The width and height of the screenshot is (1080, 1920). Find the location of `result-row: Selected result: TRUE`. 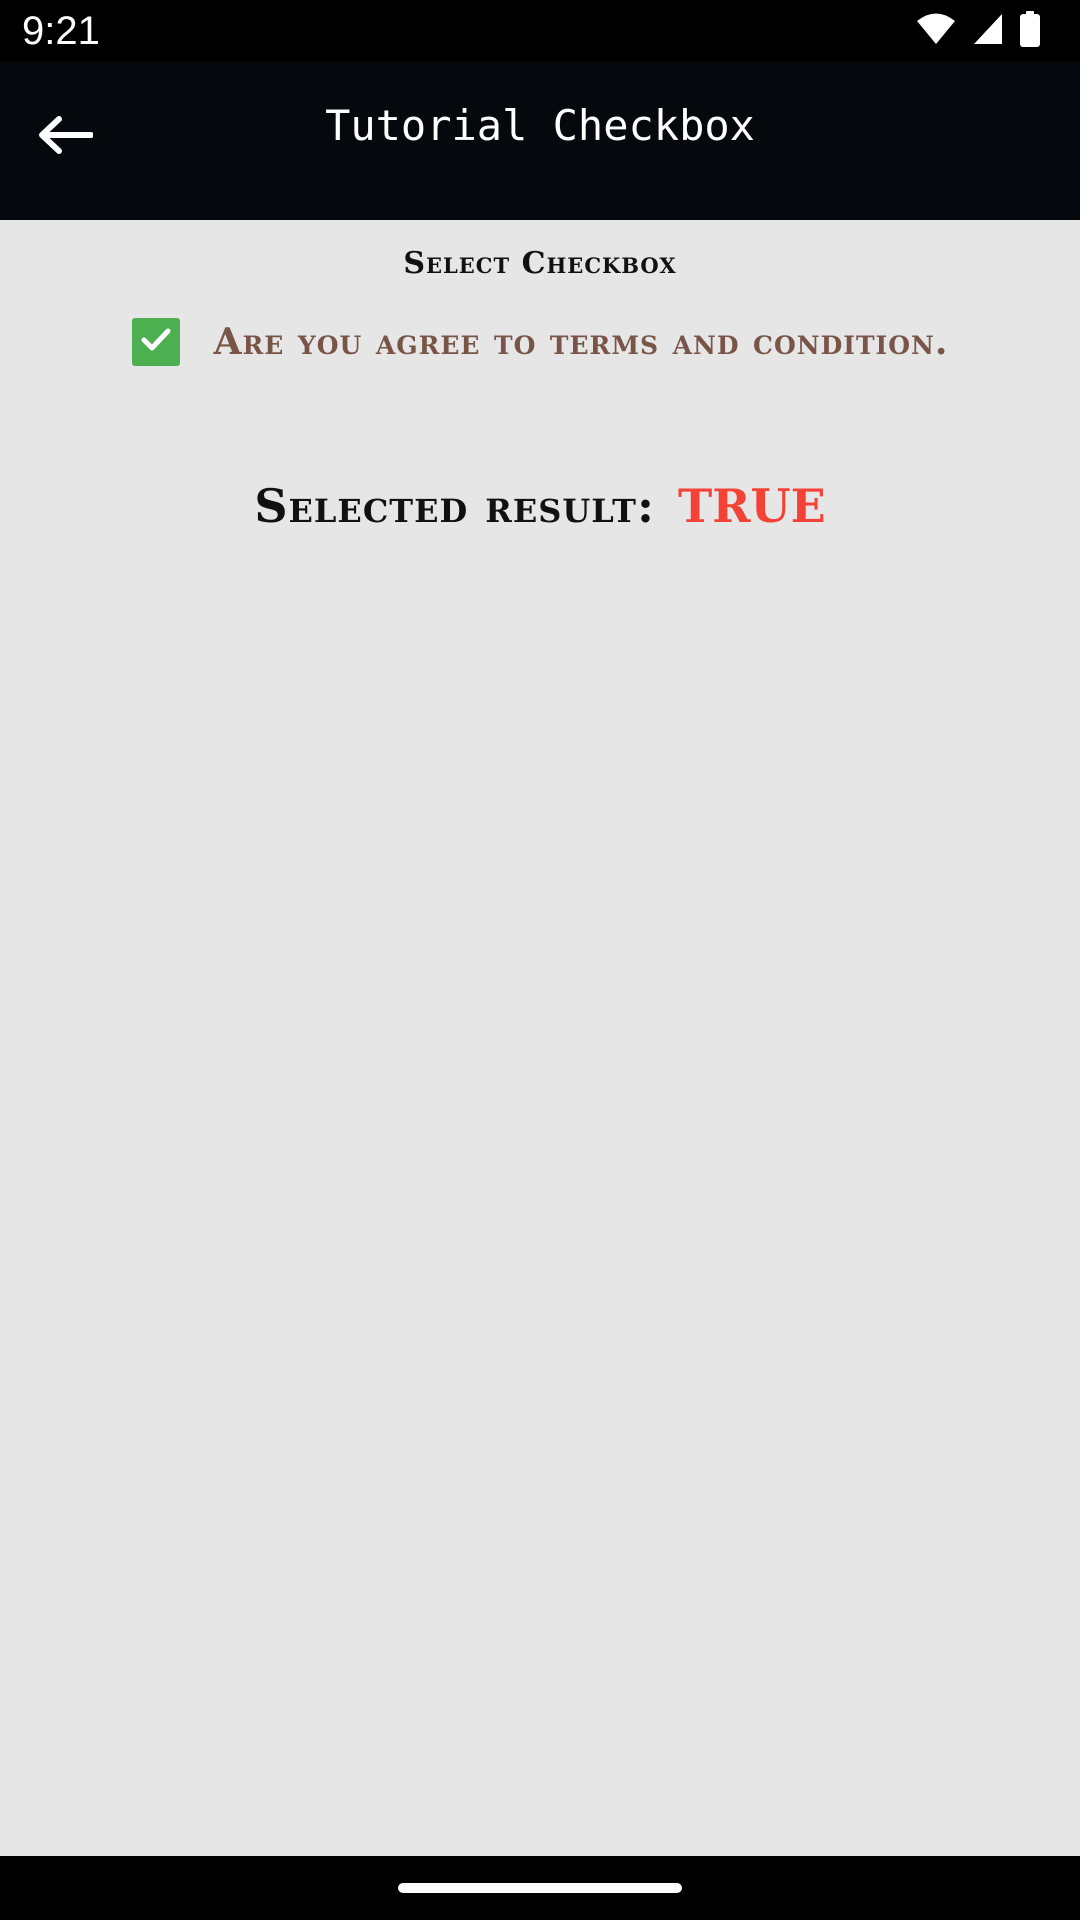

result-row: Selected result: TRUE is located at coordinates (540, 506).